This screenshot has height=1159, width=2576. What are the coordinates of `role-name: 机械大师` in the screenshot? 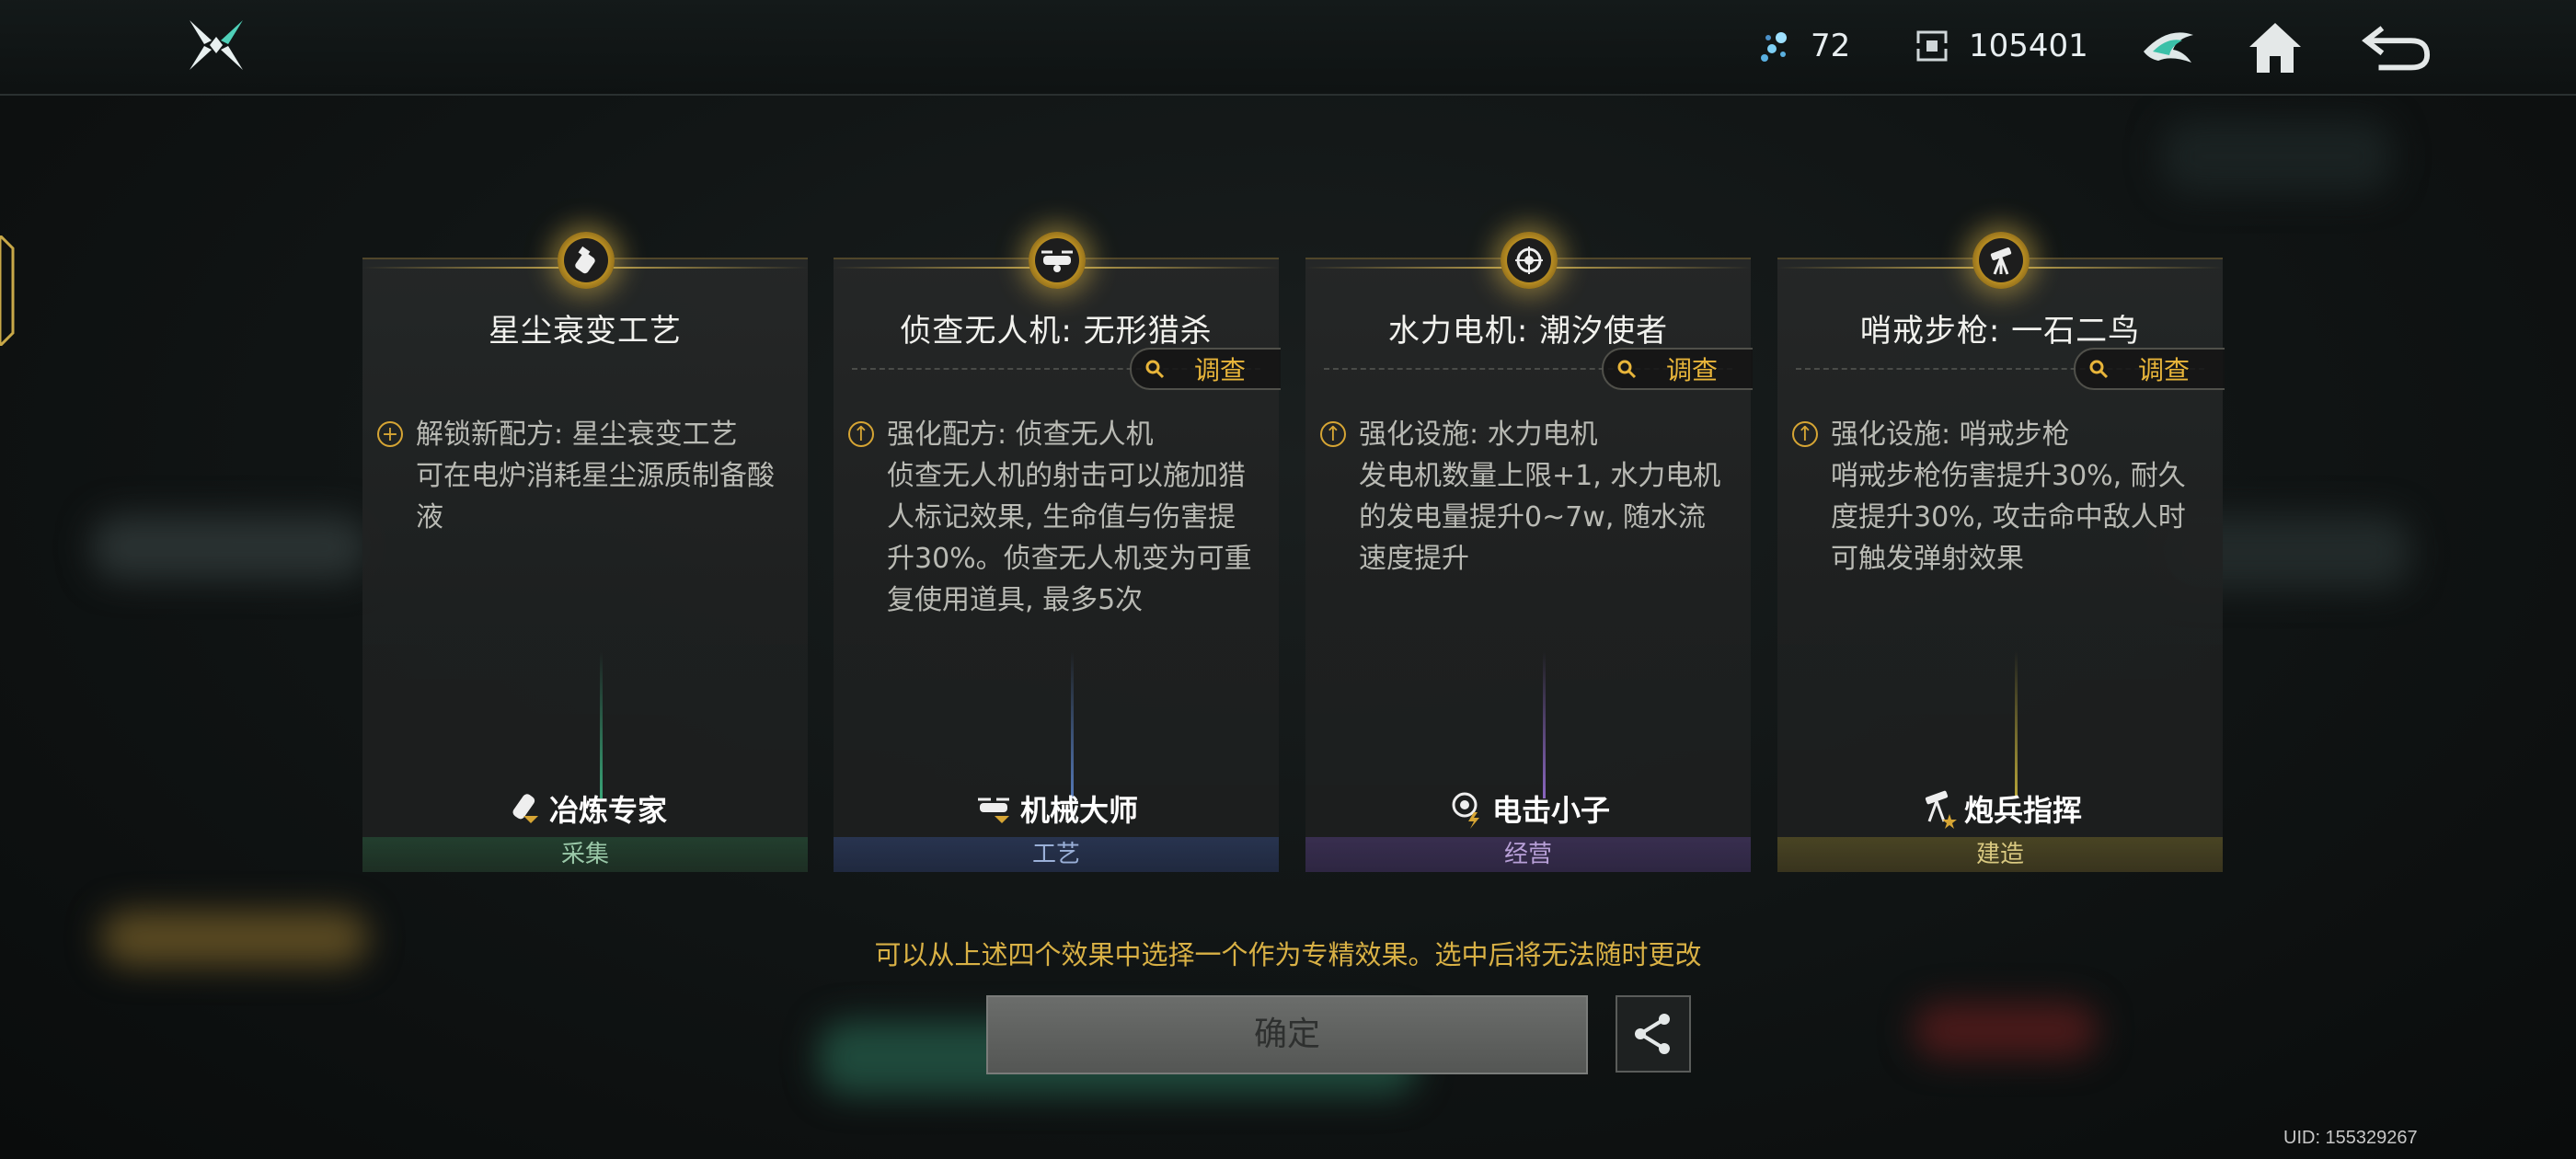 It's located at (1078, 810).